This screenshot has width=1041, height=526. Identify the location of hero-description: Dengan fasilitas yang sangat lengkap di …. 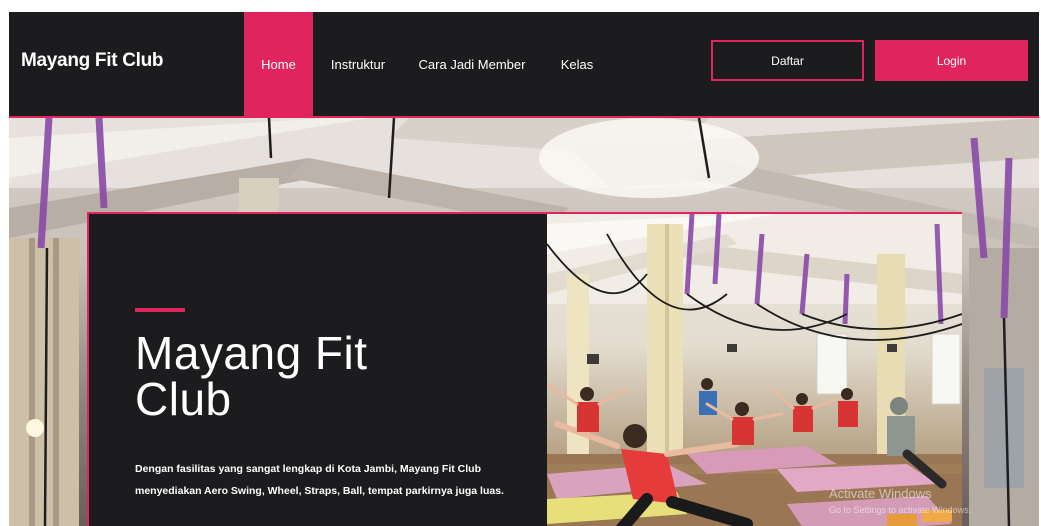
(335, 480).